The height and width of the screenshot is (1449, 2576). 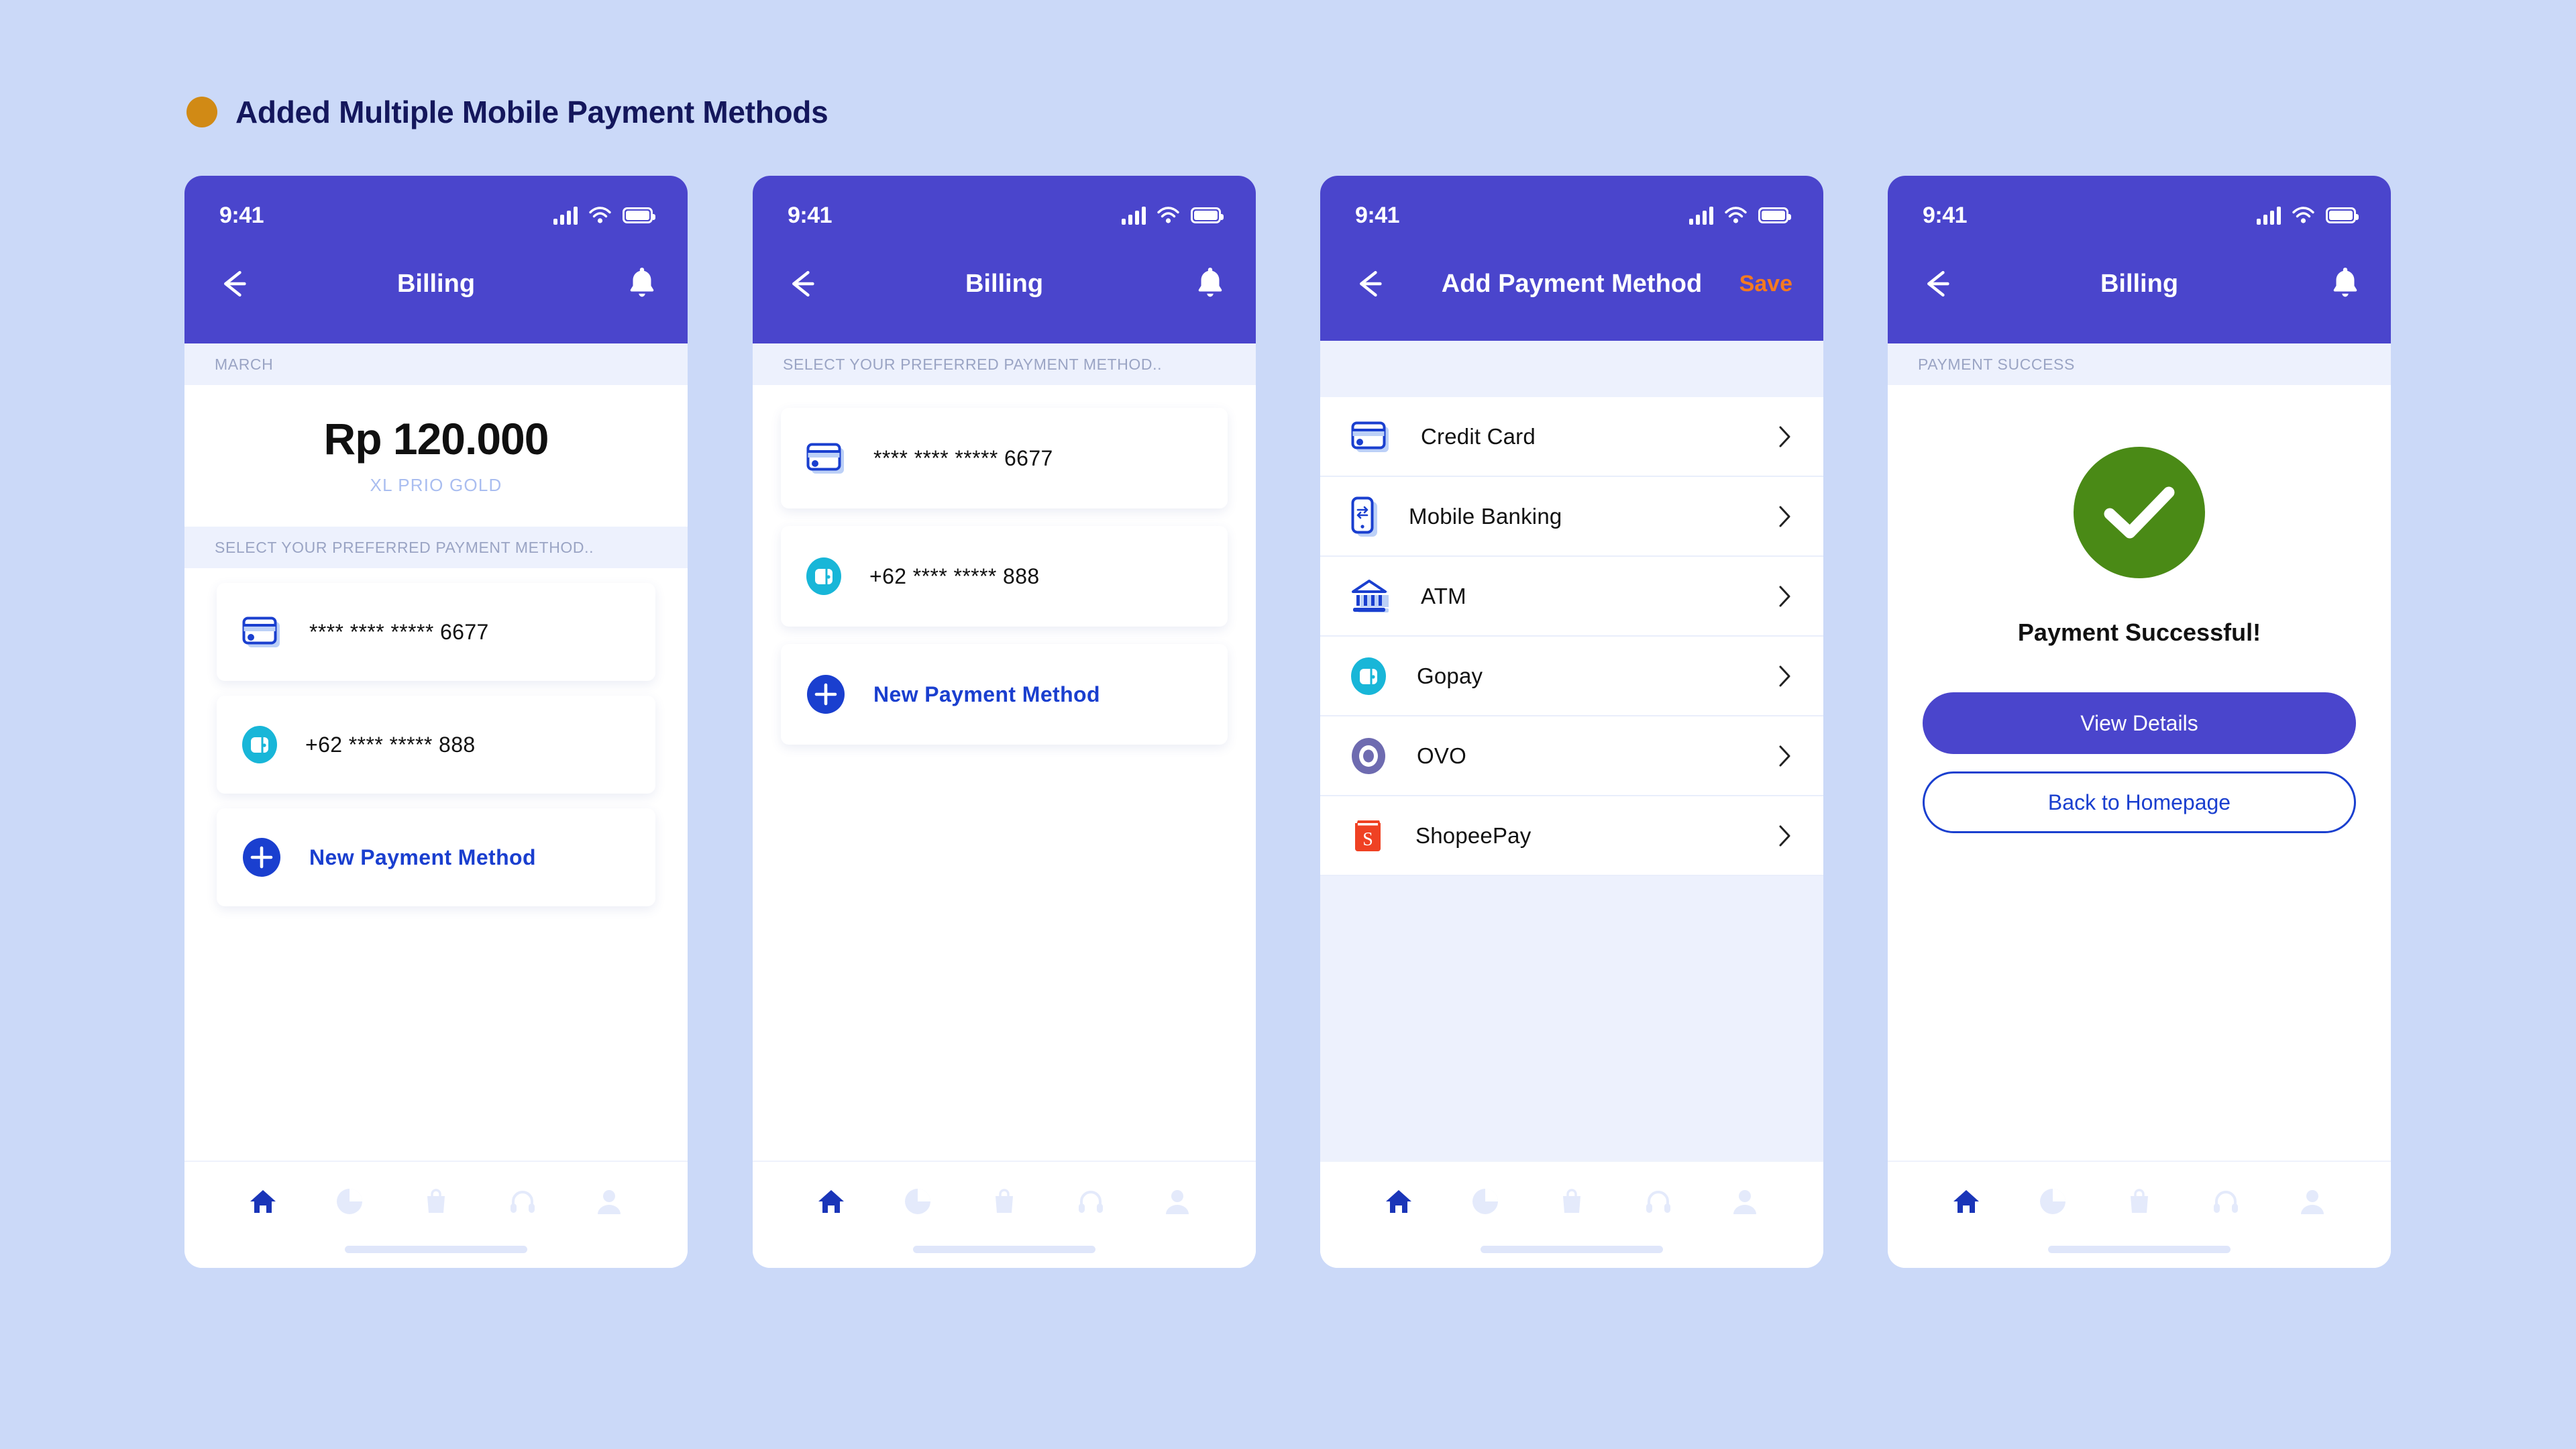 I want to click on page-title: Added Multiple Mobile Payment Methods, so click(x=531, y=112).